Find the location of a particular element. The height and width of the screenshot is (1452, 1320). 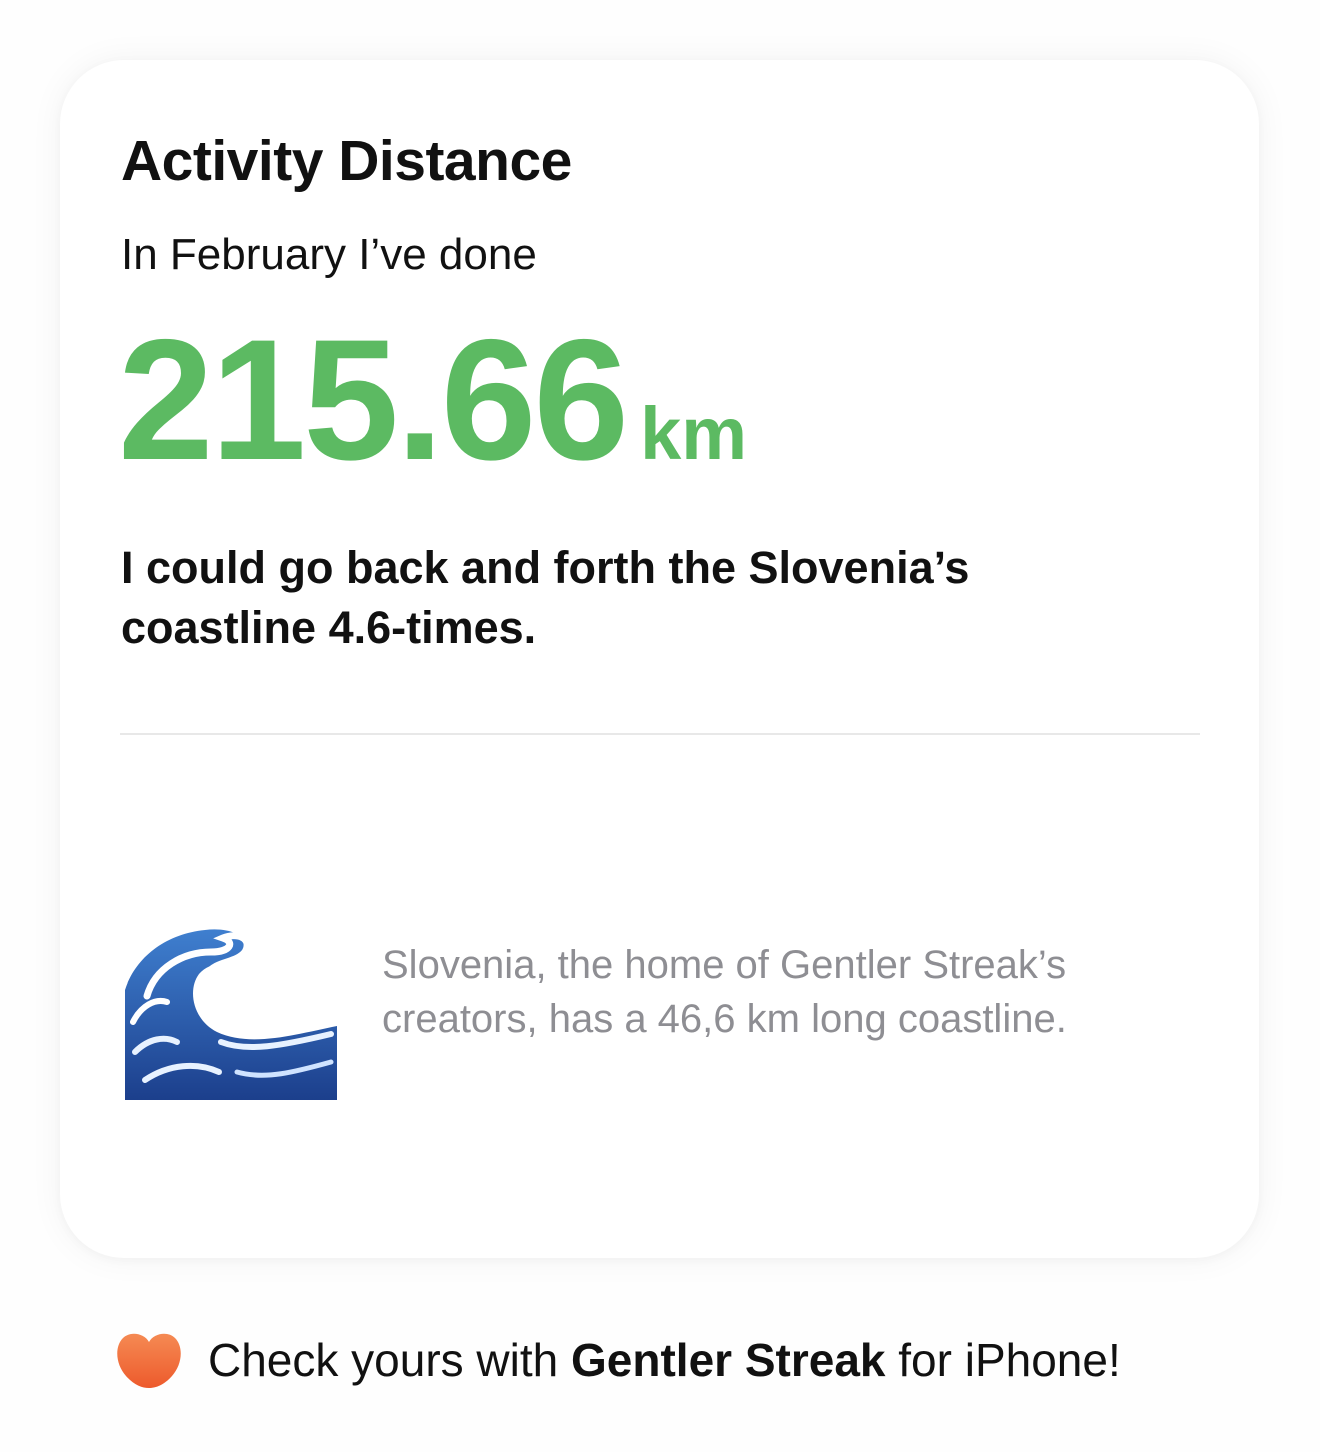

promo-prefix: Check yours with is located at coordinates (390, 1360).